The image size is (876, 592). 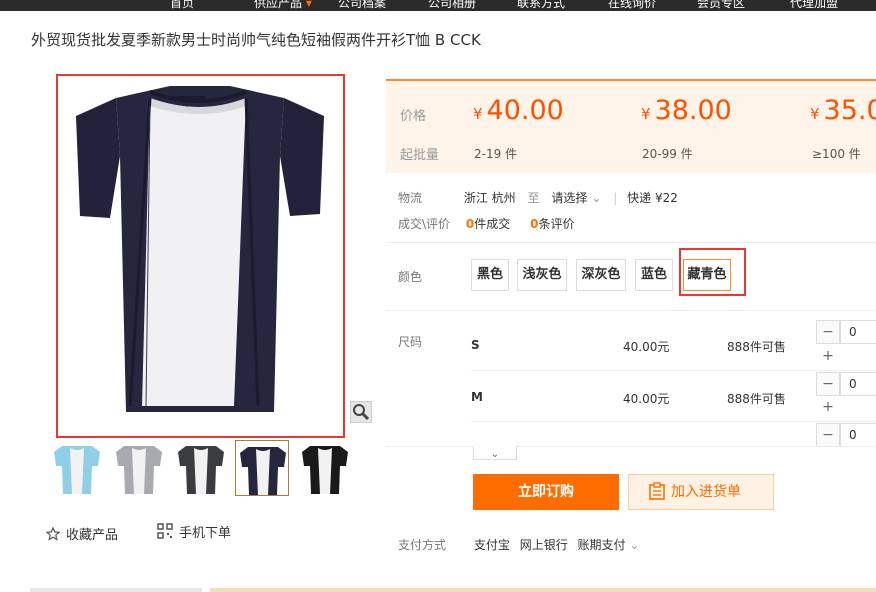 I want to click on payment-method-credit: 账期支付 ⌄, so click(x=609, y=545).